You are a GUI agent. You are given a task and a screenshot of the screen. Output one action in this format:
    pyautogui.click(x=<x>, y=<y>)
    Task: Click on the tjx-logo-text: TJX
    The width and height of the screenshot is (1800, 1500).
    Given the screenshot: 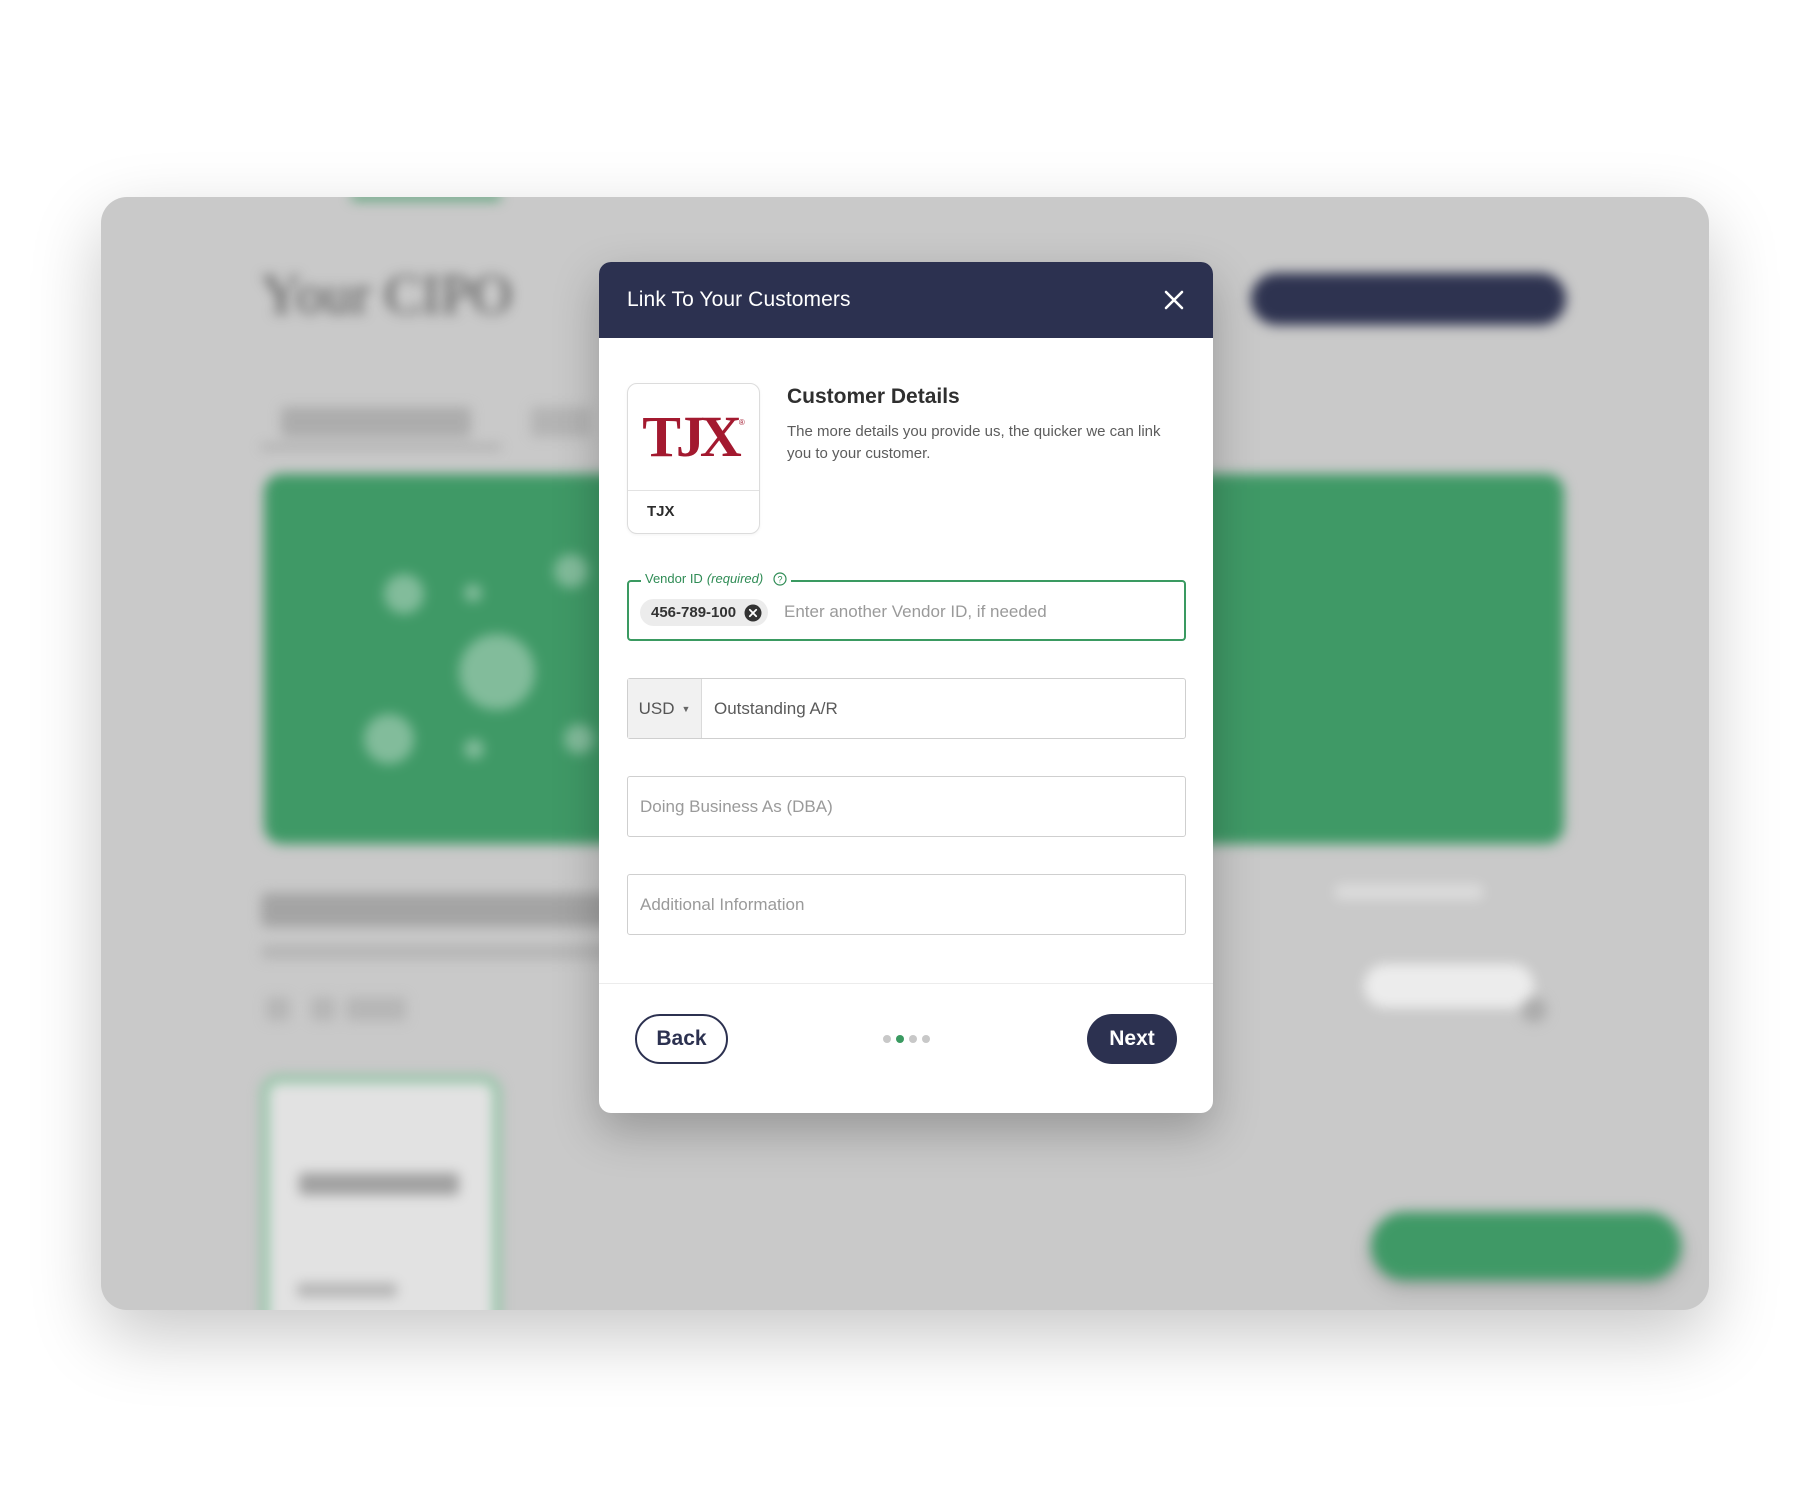 What is the action you would take?
    pyautogui.click(x=692, y=436)
    